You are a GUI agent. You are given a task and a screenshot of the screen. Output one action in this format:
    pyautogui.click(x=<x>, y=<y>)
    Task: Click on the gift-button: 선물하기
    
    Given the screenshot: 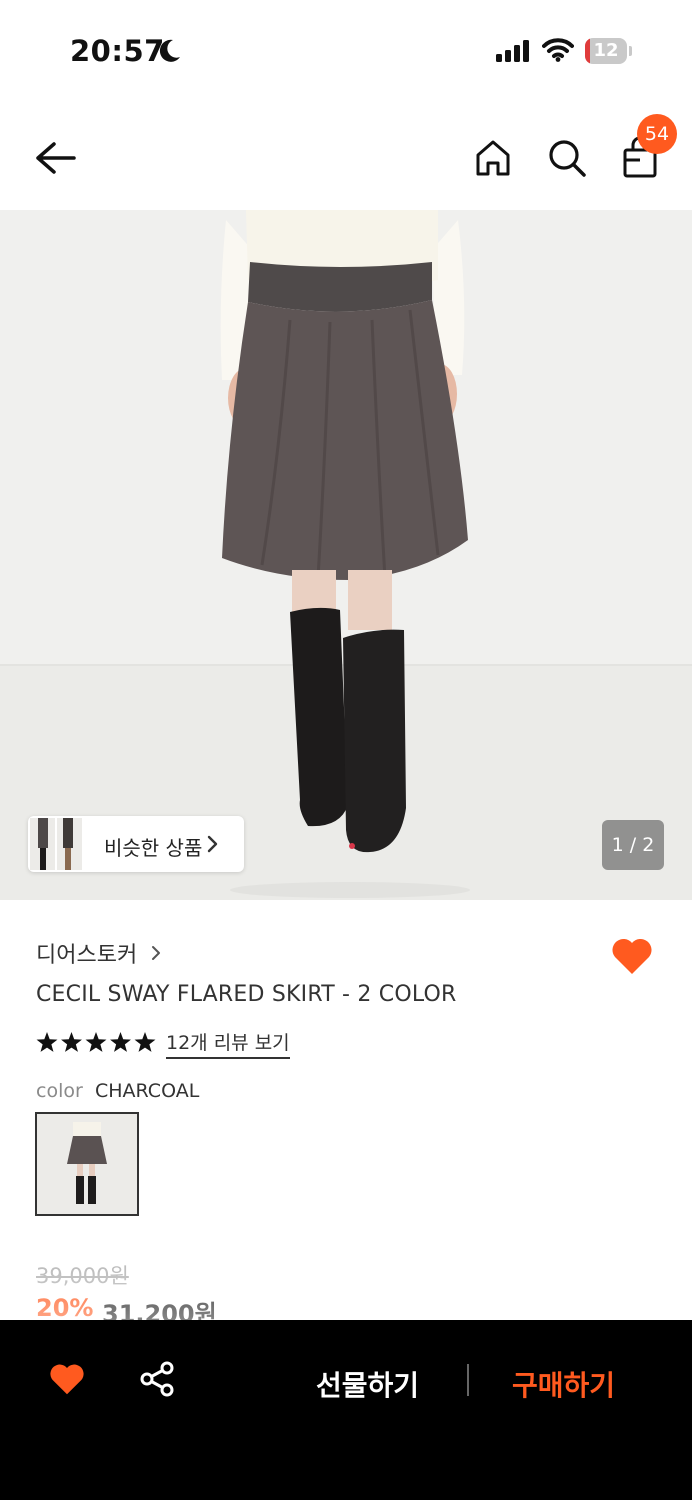 What is the action you would take?
    pyautogui.click(x=367, y=1384)
    